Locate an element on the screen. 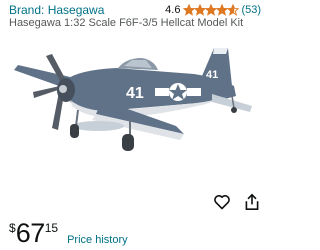 The height and width of the screenshot is (250, 320). price-history-link: Price history is located at coordinates (97, 240).